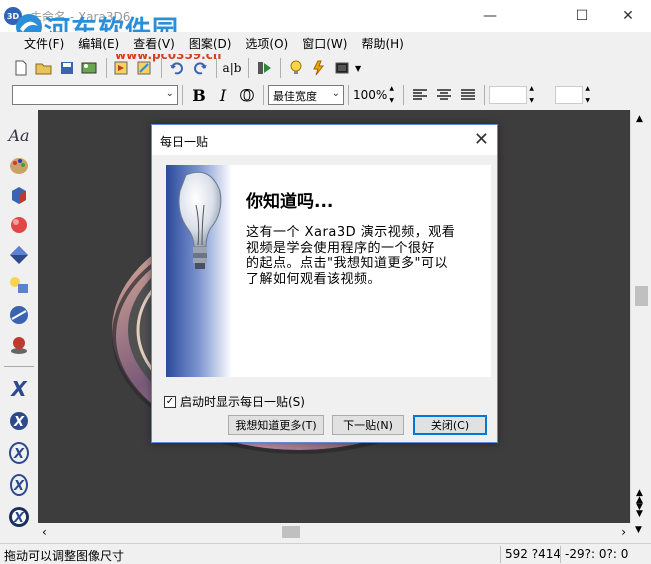 This screenshot has width=651, height=564. What do you see at coordinates (200, 68) in the screenshot?
I see `redo-icon` at bounding box center [200, 68].